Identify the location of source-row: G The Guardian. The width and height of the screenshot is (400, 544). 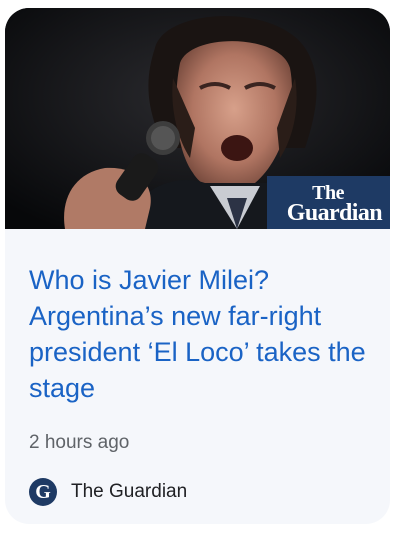
(108, 492).